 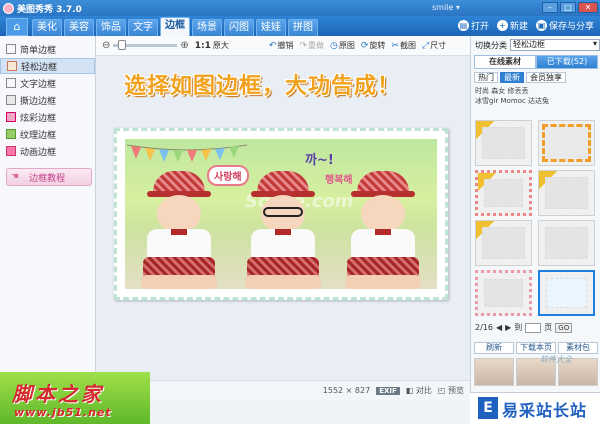 I want to click on size-button: ⤢ 尺寸, so click(x=434, y=45).